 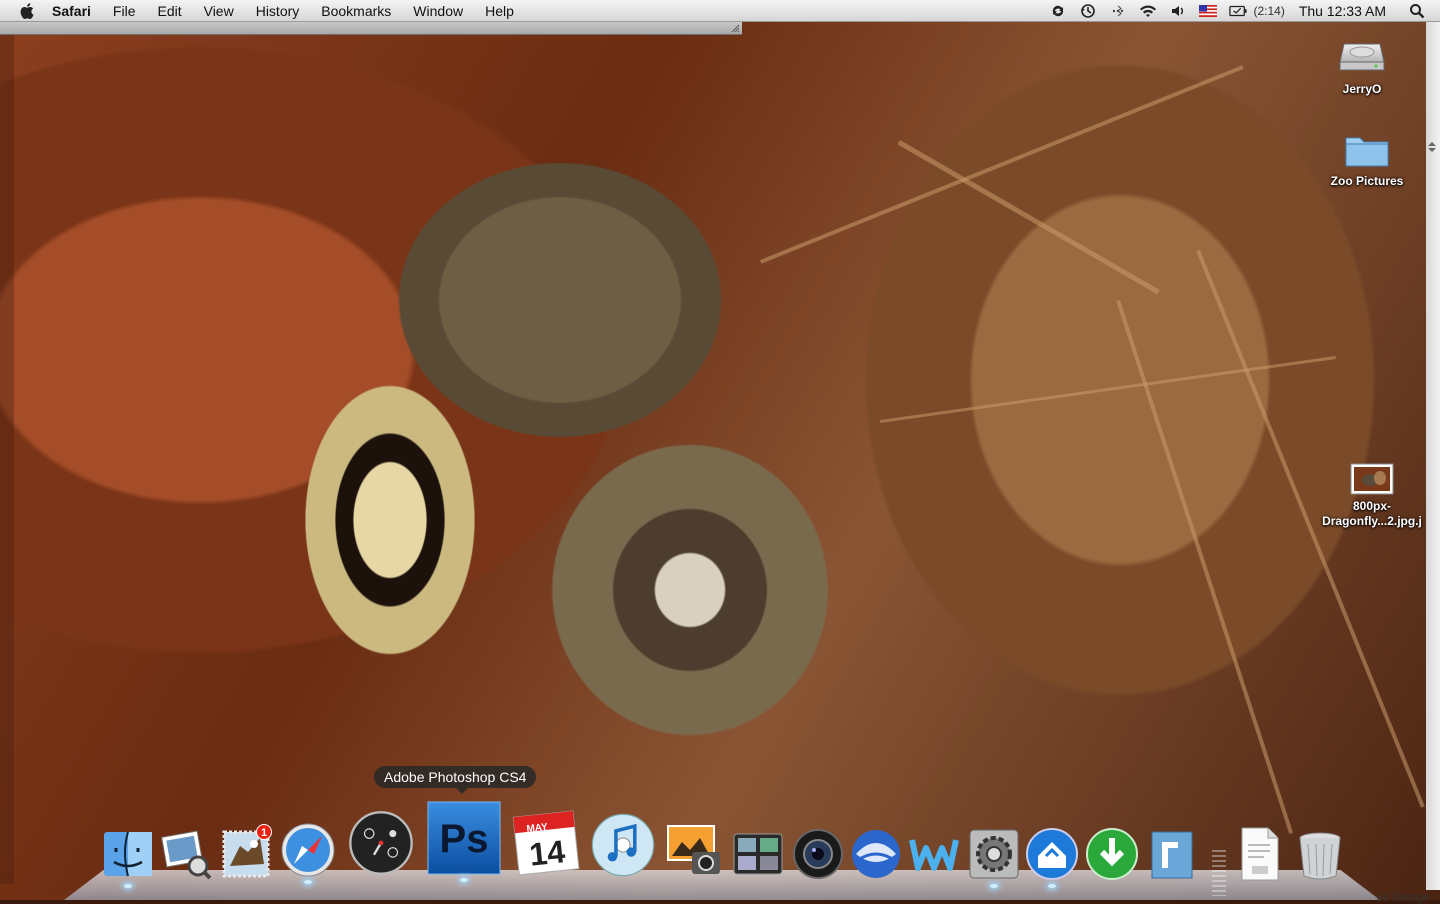 I want to click on dock-item-iweb, so click(x=934, y=854).